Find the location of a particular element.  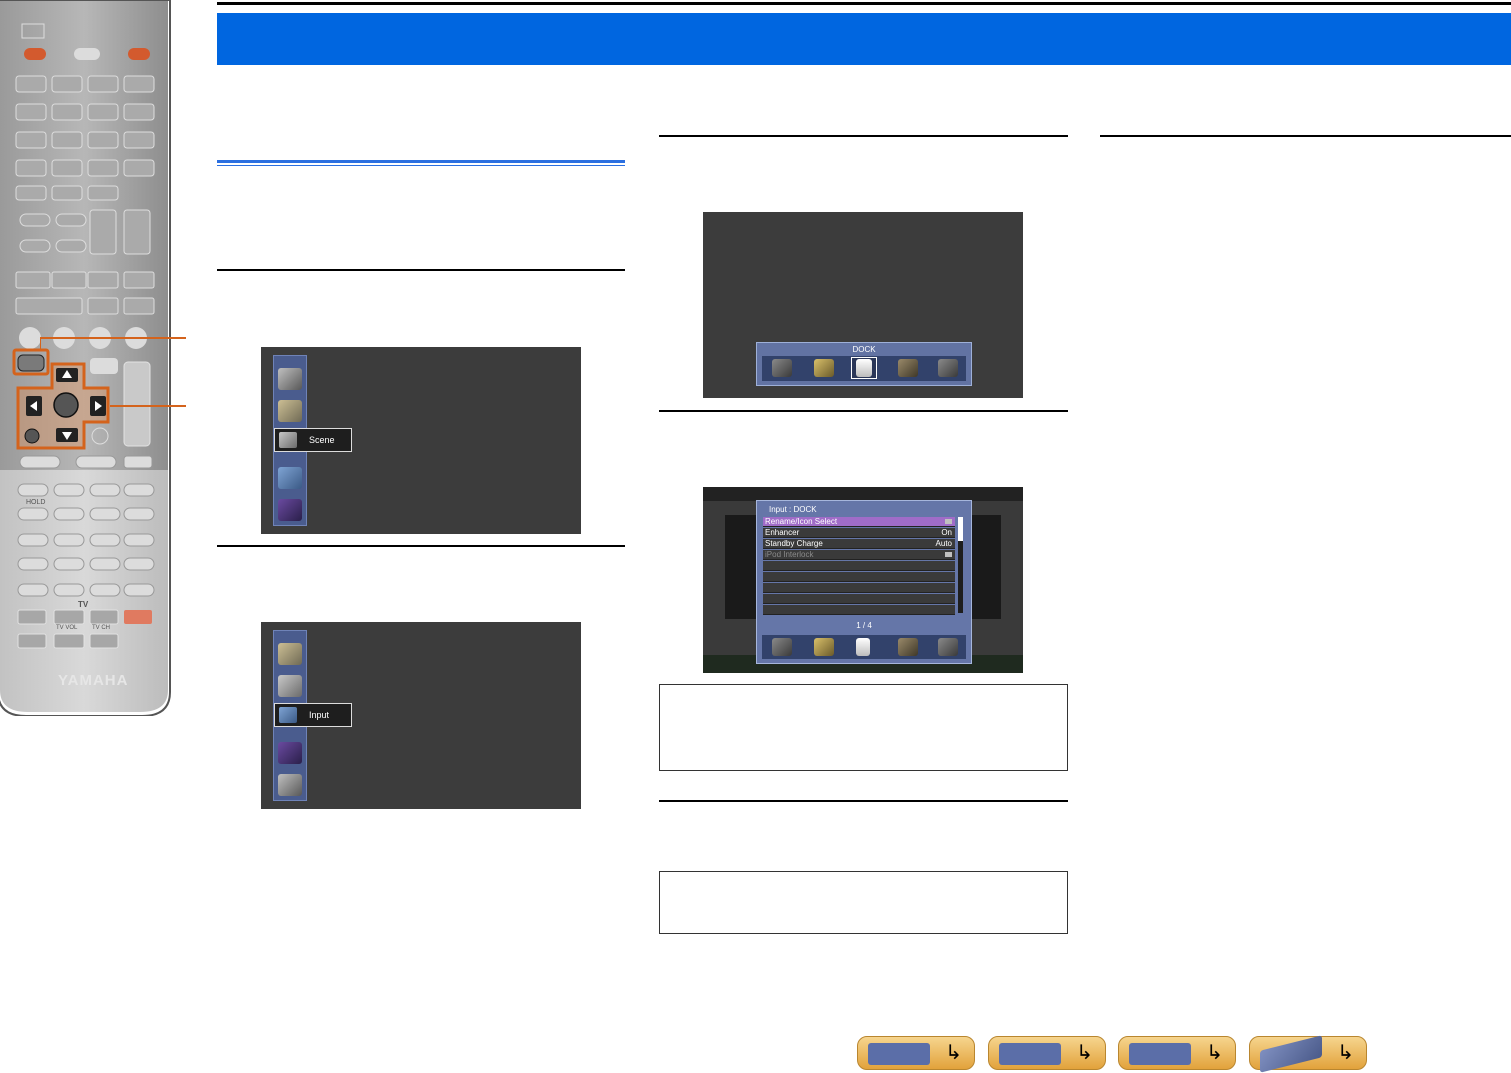

screen-dock-select: DOCK is located at coordinates (863, 305).